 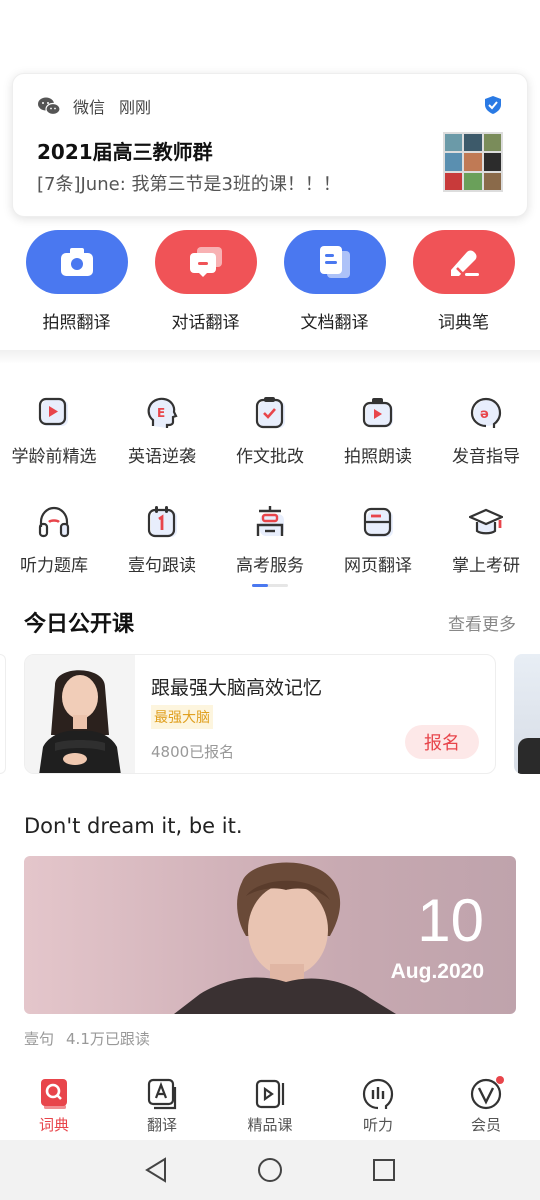 What do you see at coordinates (270, 935) in the screenshot?
I see `daily-banner: 10 Aug.2020` at bounding box center [270, 935].